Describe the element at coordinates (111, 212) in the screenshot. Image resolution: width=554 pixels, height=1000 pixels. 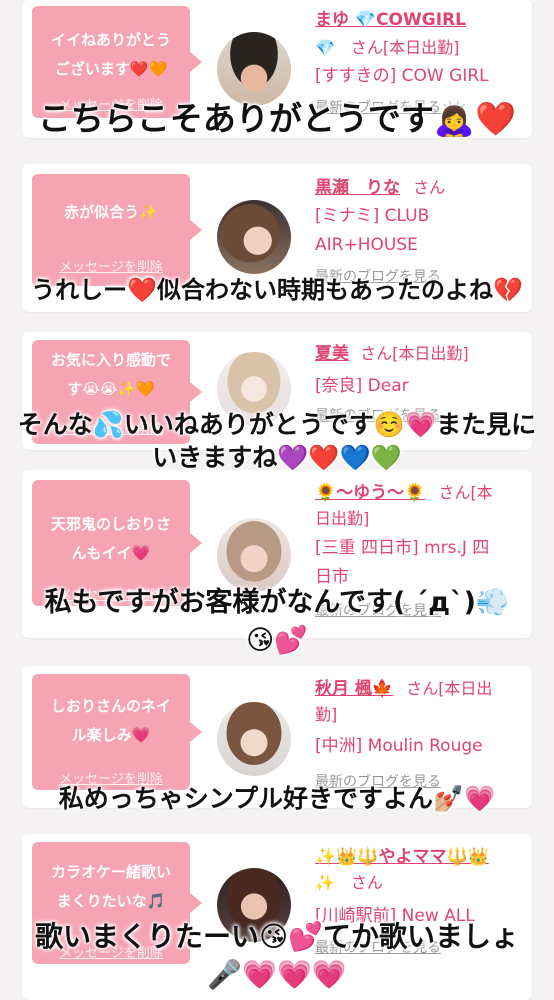
I see `message-text: 赤が似合う✨` at that location.